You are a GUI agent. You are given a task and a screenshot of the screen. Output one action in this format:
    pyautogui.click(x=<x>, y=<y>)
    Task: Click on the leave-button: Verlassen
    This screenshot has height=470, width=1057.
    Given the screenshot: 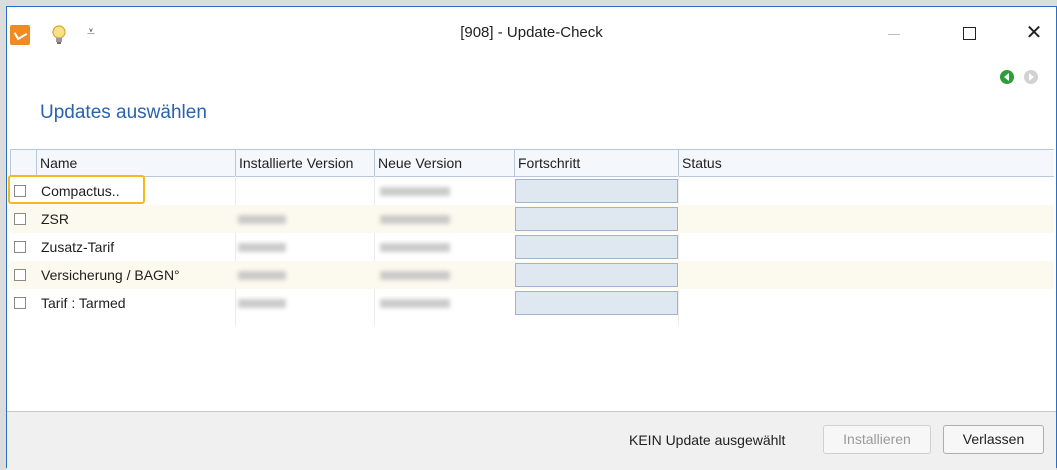 What is the action you would take?
    pyautogui.click(x=993, y=439)
    